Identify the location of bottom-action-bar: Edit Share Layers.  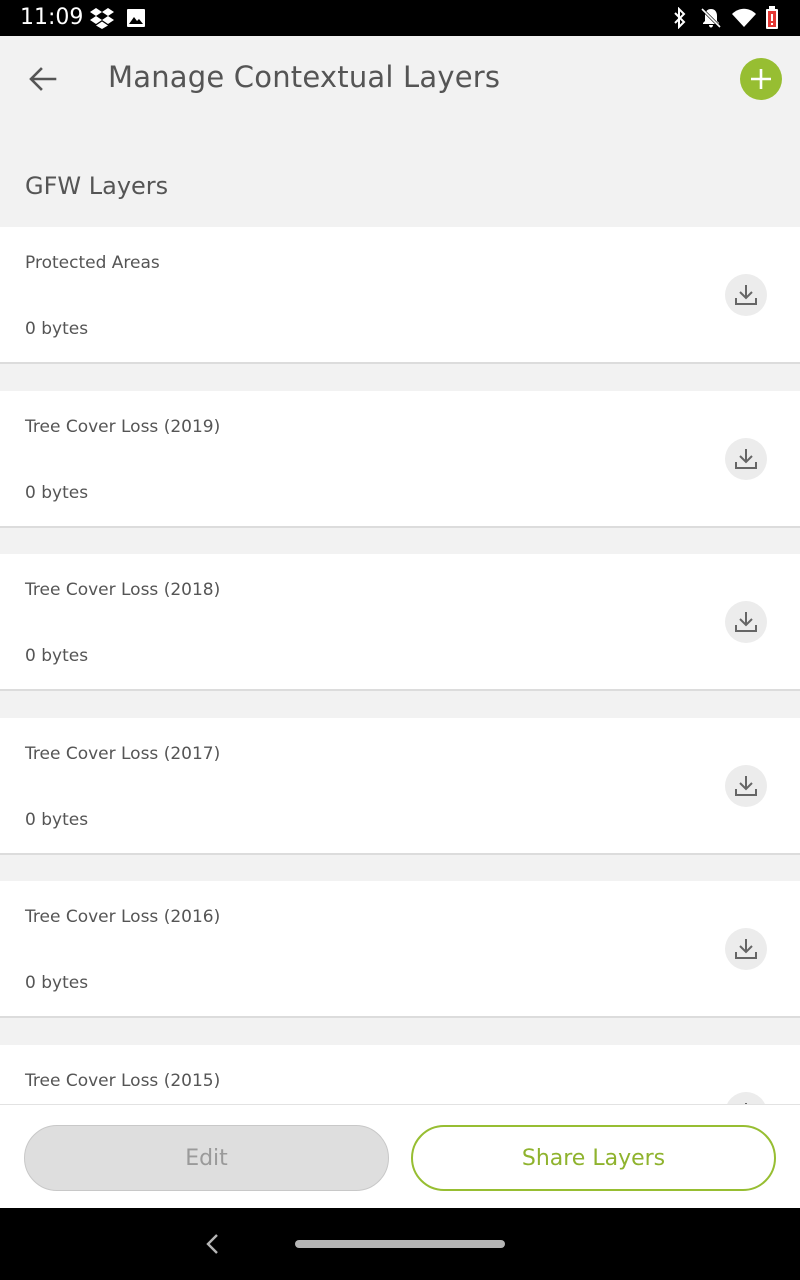
(400, 1156).